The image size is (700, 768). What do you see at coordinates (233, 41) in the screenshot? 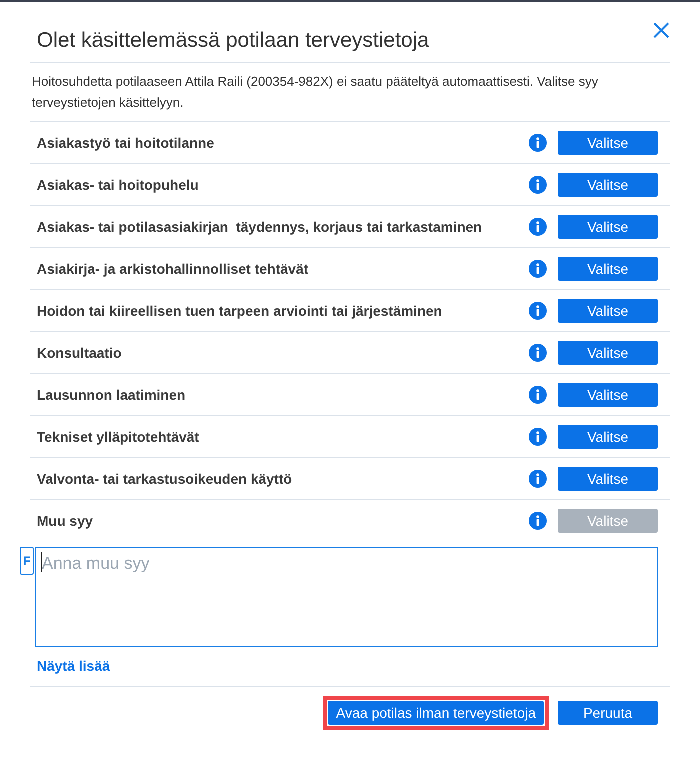
I see `dialog-title: Olet käsittelemässä potilaan terveystietoja` at bounding box center [233, 41].